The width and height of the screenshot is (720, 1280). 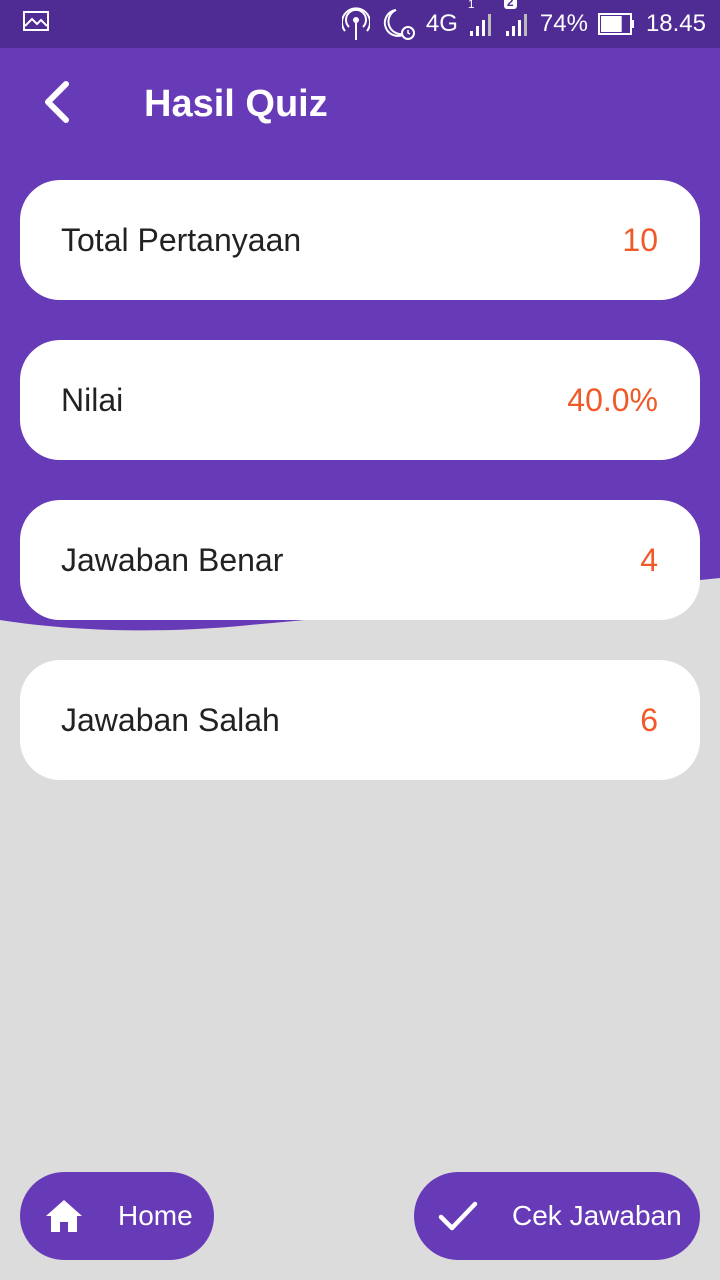 What do you see at coordinates (355, 24) in the screenshot?
I see `hotspot-icon` at bounding box center [355, 24].